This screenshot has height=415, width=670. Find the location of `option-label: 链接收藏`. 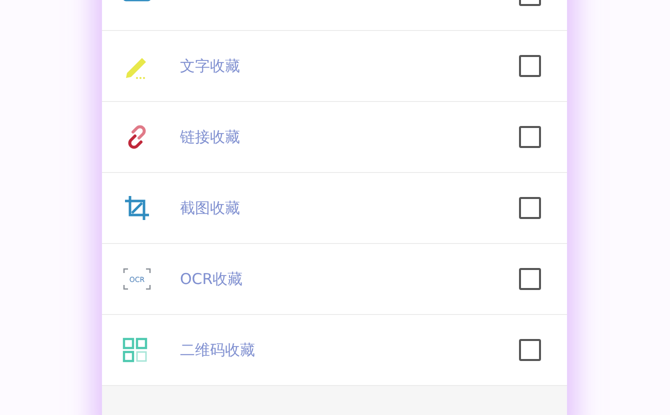

option-label: 链接收藏 is located at coordinates (210, 137).